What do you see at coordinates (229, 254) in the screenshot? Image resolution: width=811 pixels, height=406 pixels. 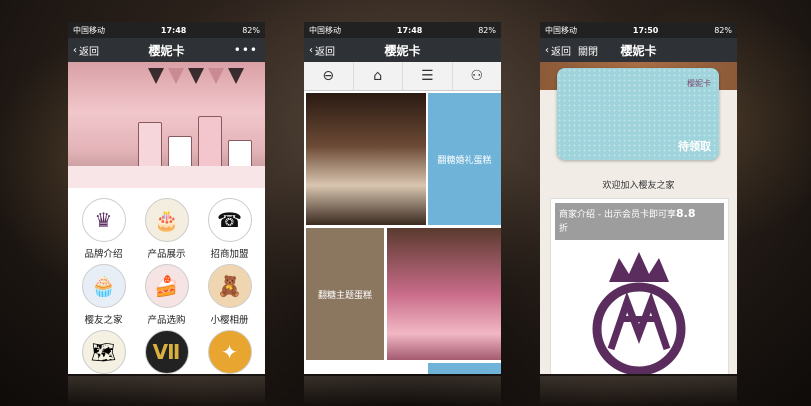 I see `grid-item-label: 招商加盟` at bounding box center [229, 254].